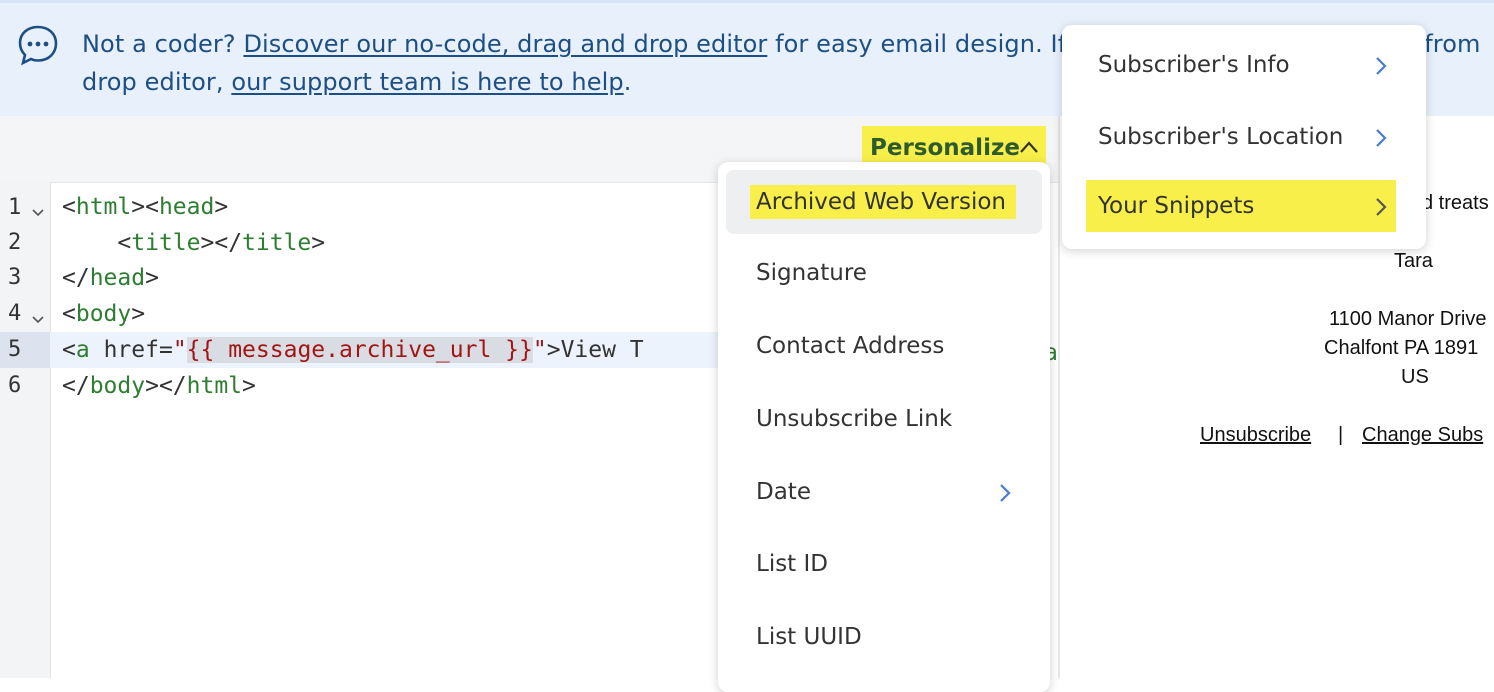  I want to click on submenu-item-label: Your Snippets, so click(1176, 206).